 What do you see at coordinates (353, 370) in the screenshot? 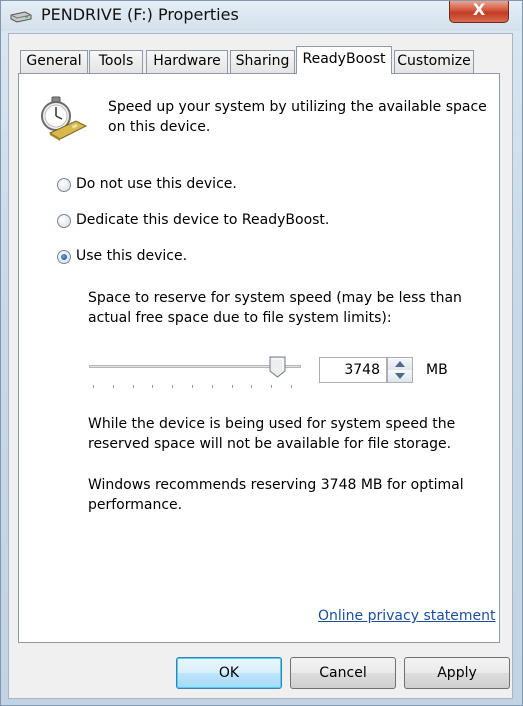
I see `reserve-size-input: 3748` at bounding box center [353, 370].